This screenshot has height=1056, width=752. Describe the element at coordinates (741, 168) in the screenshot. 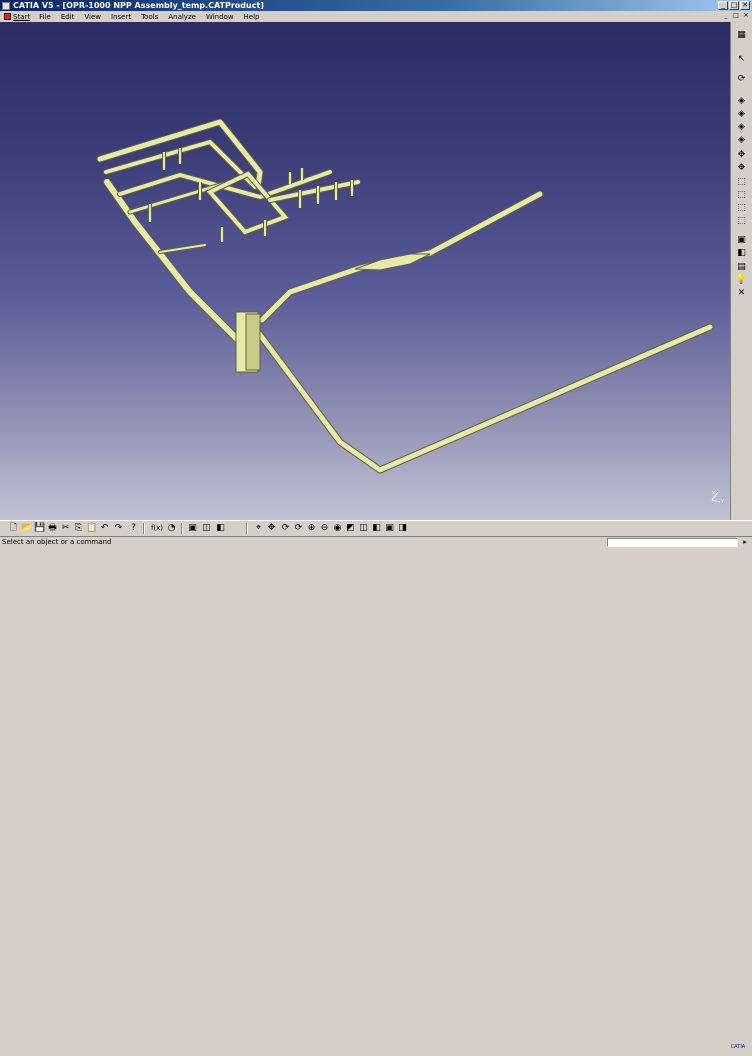

I see `snap-icon: ✥` at that location.